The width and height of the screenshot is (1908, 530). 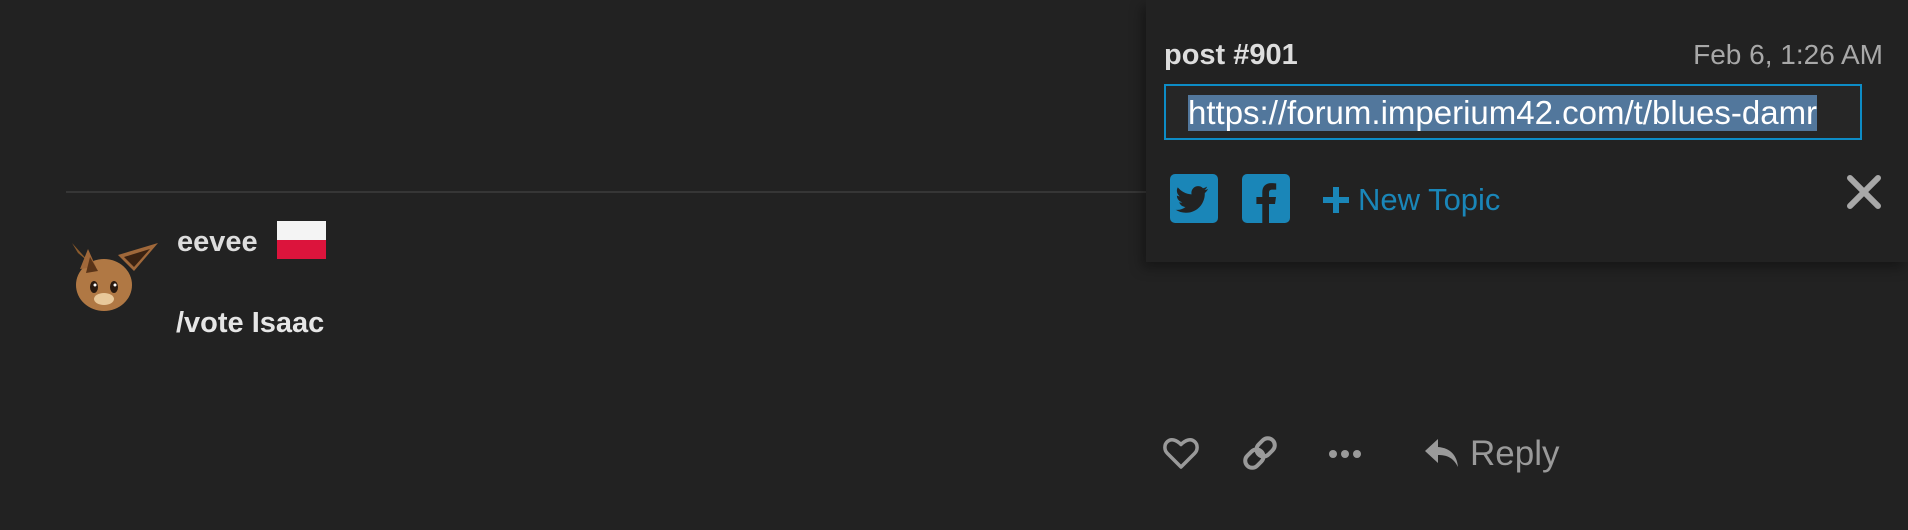 I want to click on user-avatar, so click(x=111, y=279).